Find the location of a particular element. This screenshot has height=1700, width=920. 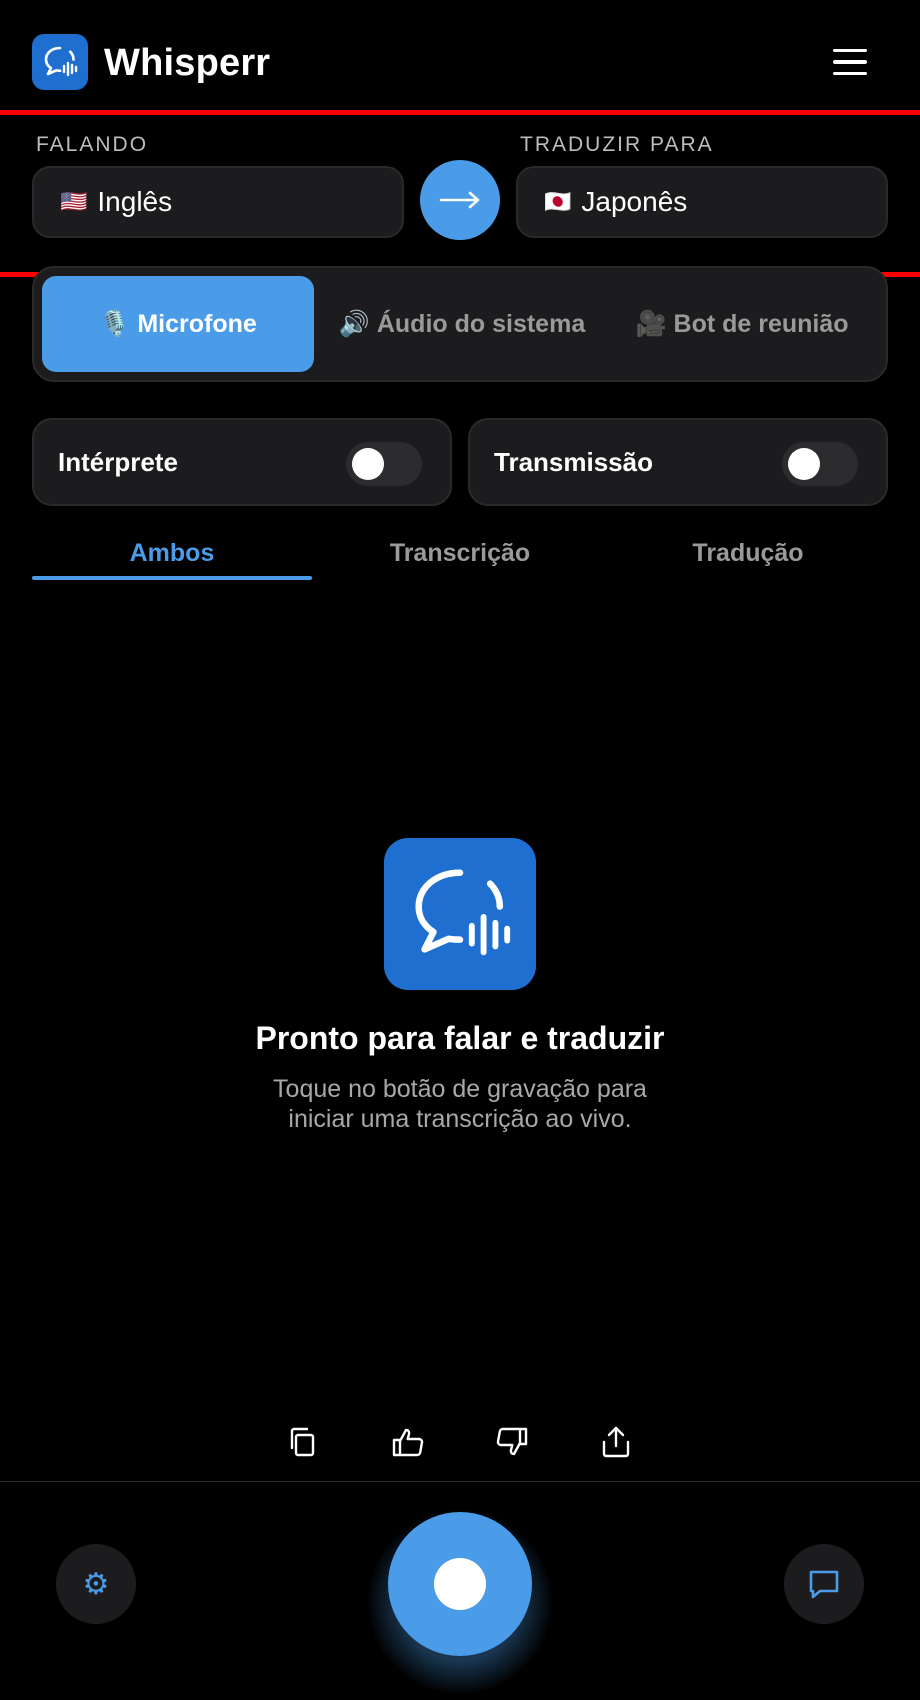

record-button is located at coordinates (460, 1584).